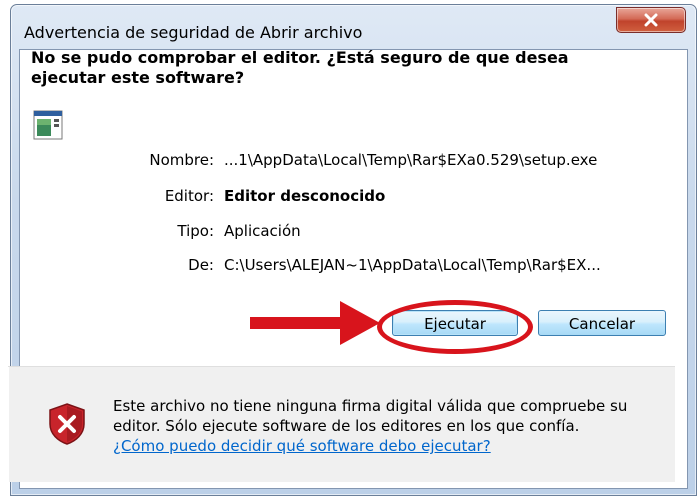  Describe the element at coordinates (201, 265) in the screenshot. I see `from-label: De:` at that location.